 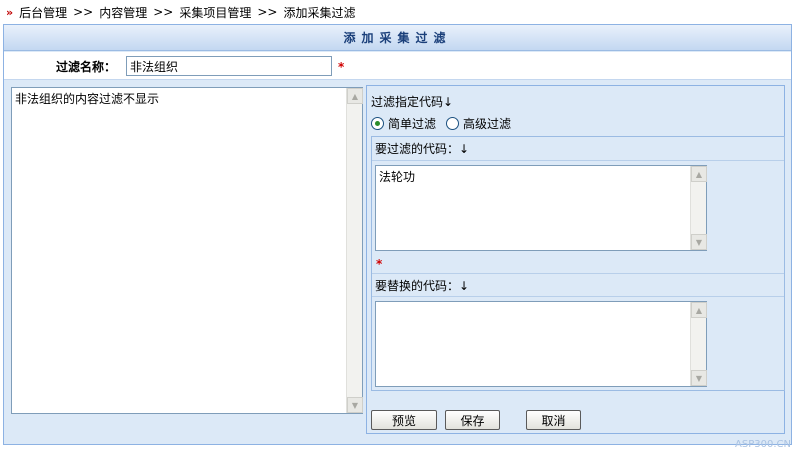 I want to click on radio-selected-icon, so click(x=377, y=123).